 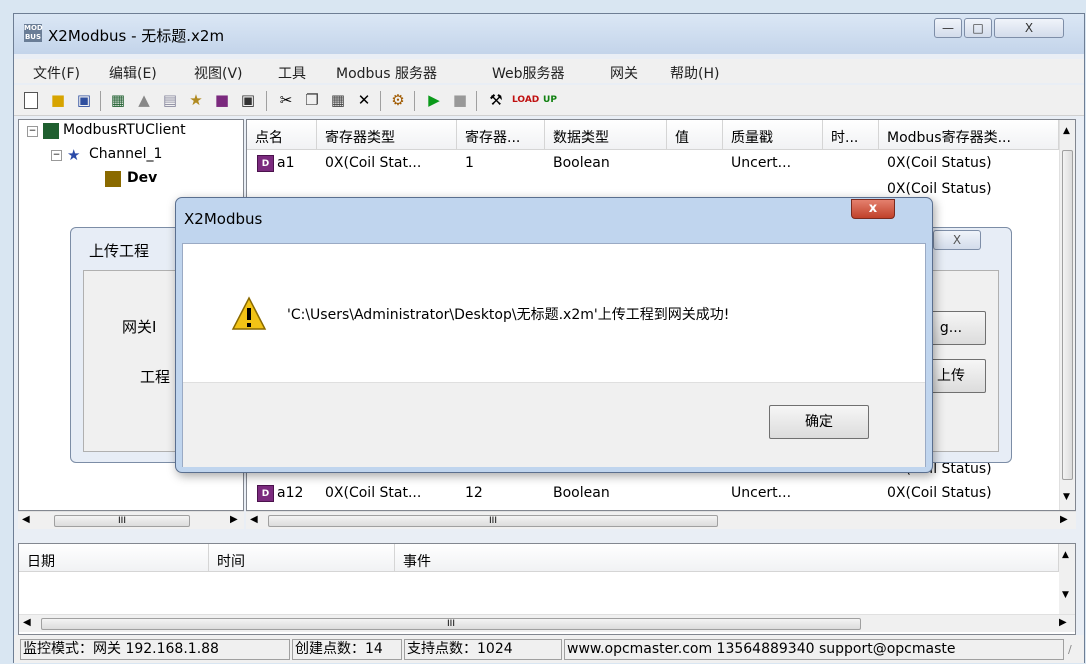 What do you see at coordinates (525, 100) in the screenshot?
I see `load-icon: LOAD` at bounding box center [525, 100].